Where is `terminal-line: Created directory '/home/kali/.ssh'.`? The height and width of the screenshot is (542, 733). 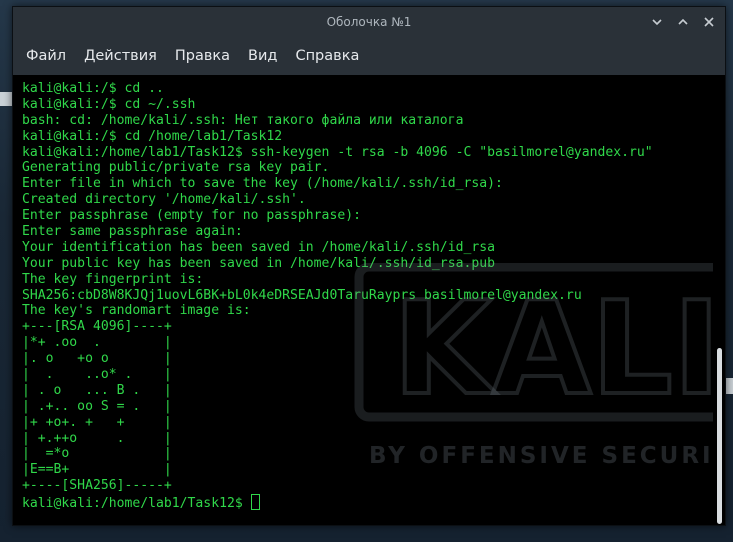
terminal-line: Created directory '/home/kali/.ssh'. is located at coordinates (164, 200).